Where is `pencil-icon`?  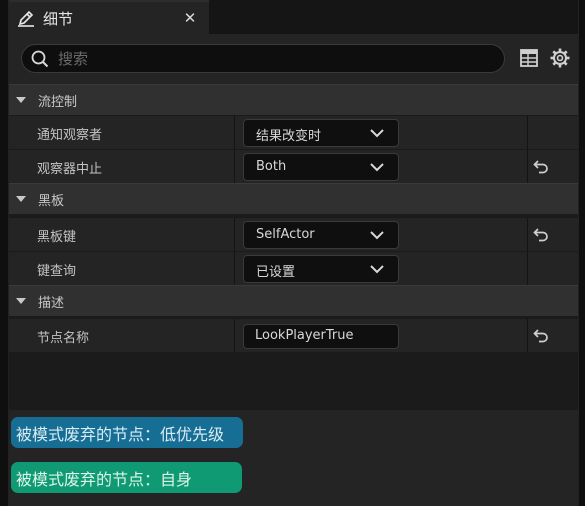
pencil-icon is located at coordinates (26, 18).